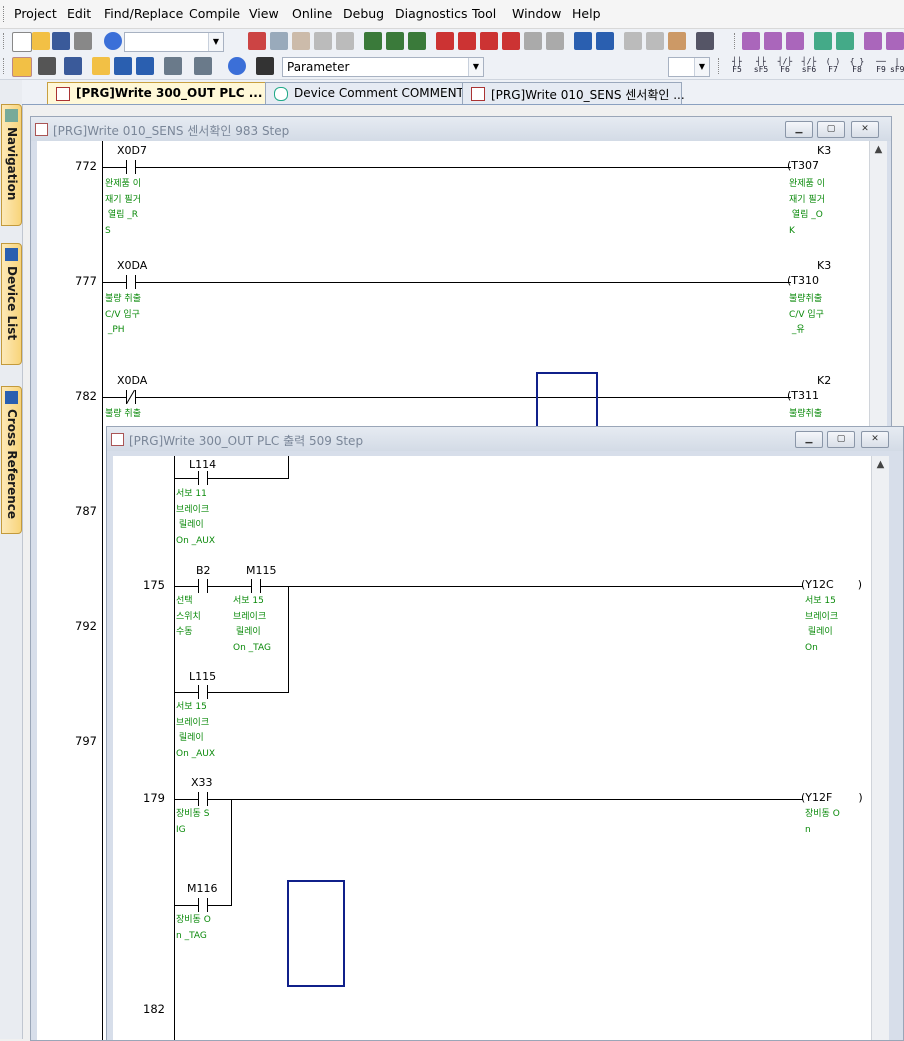 The image size is (904, 1041). I want to click on binoculars-icon, so click(265, 66).